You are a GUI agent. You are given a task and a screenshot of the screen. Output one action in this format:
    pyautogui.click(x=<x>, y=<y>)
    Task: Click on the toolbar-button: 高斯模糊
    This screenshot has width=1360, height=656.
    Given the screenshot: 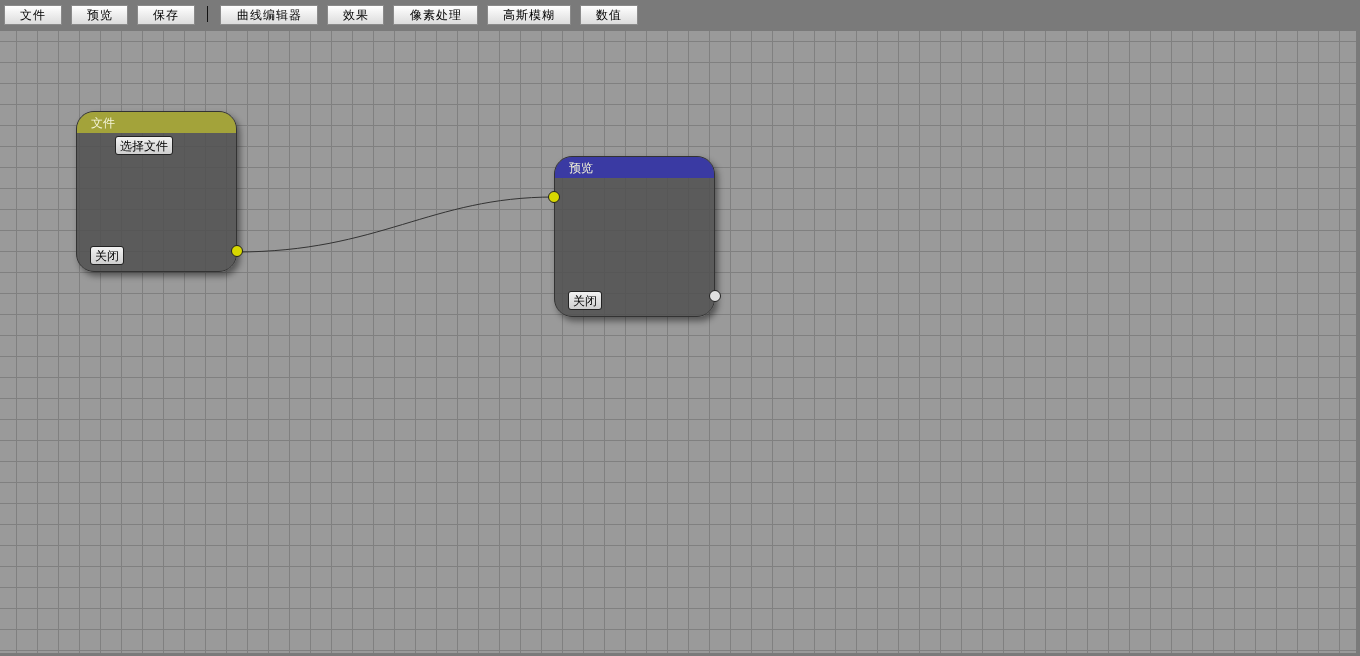 What is the action you would take?
    pyautogui.click(x=529, y=14)
    